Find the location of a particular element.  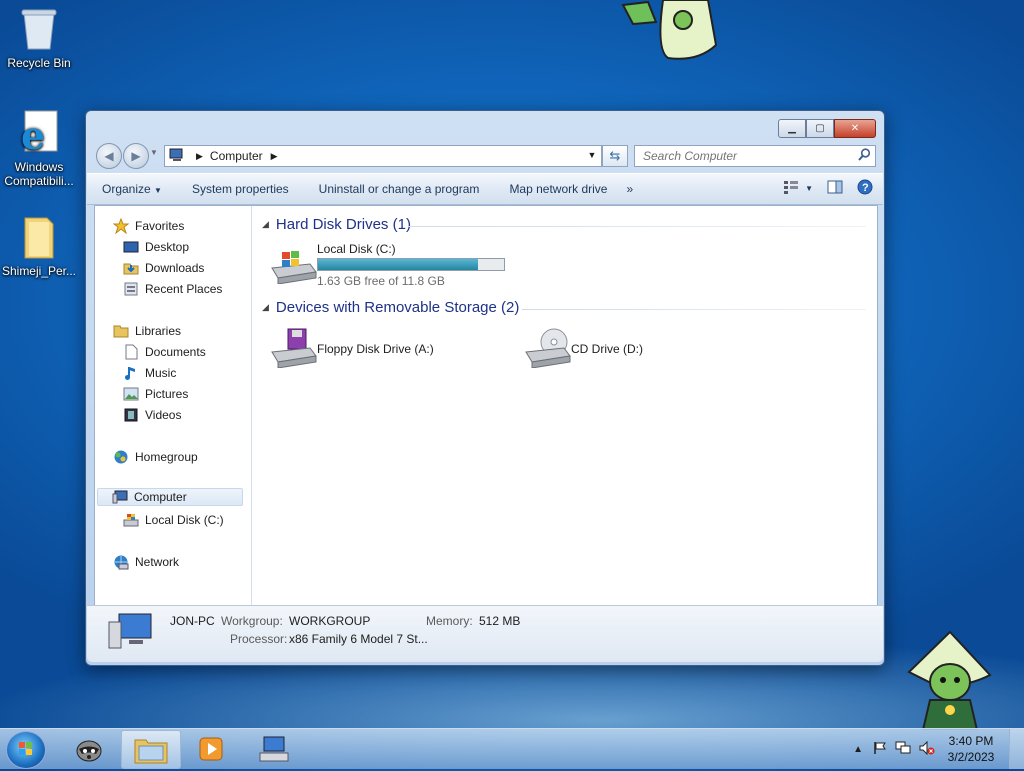

minimize-button: ▁ is located at coordinates (792, 128).